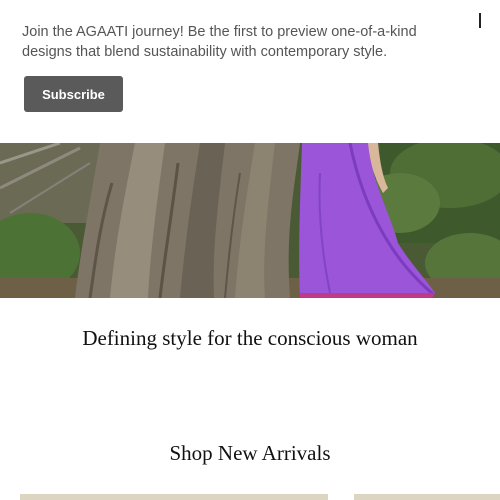  I want to click on new-arrivals-heading: Shop New Arrivals, so click(250, 453).